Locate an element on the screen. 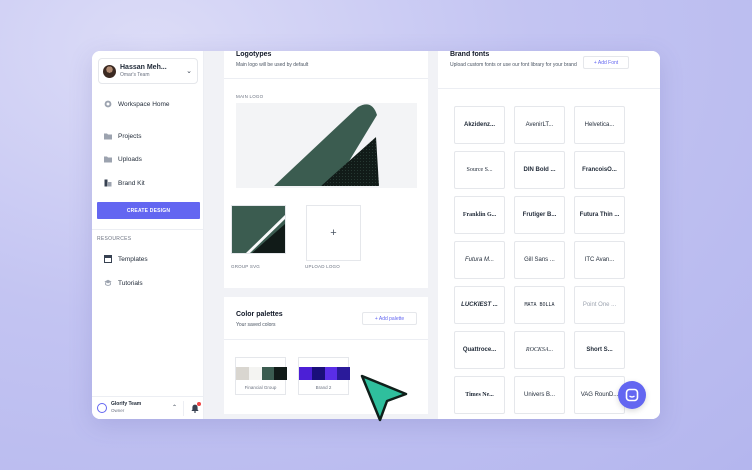  sidebar-item-label: Tutorials is located at coordinates (130, 283).